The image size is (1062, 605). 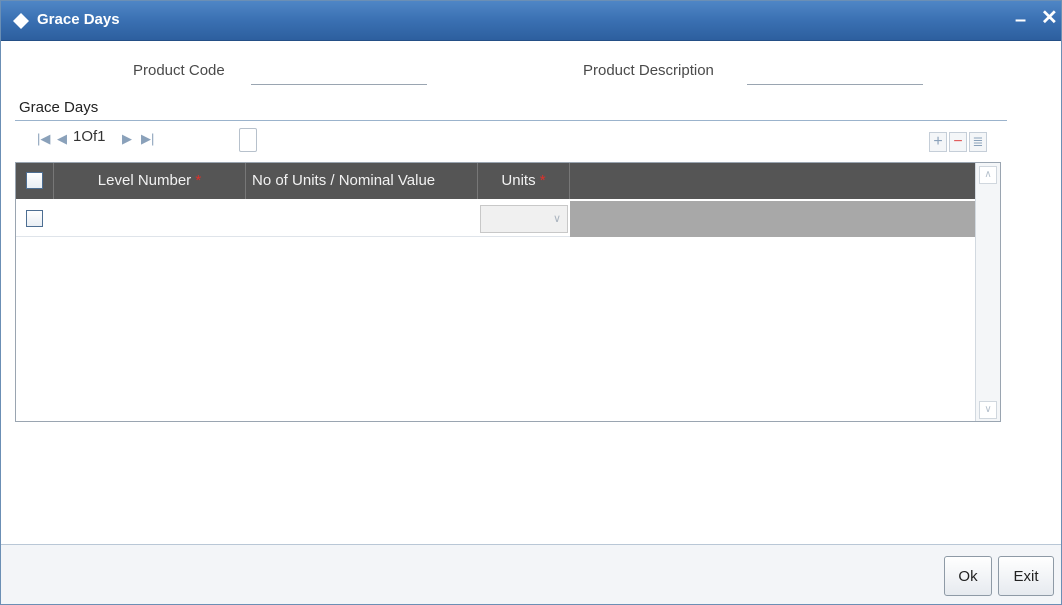 What do you see at coordinates (1020, 20) in the screenshot?
I see `minimize-button: –` at bounding box center [1020, 20].